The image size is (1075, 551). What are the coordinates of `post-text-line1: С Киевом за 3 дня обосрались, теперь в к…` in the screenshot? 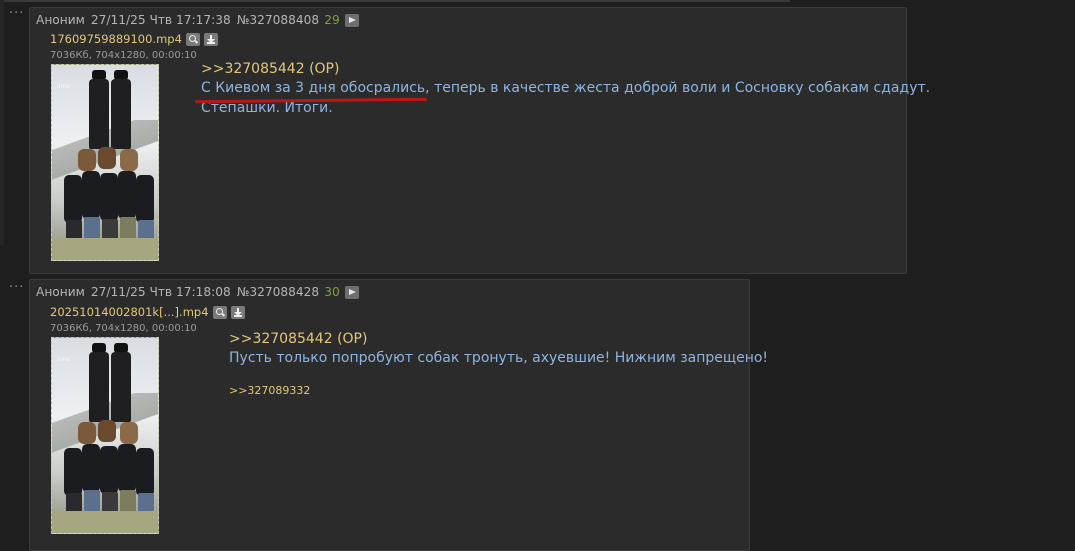 It's located at (565, 88).